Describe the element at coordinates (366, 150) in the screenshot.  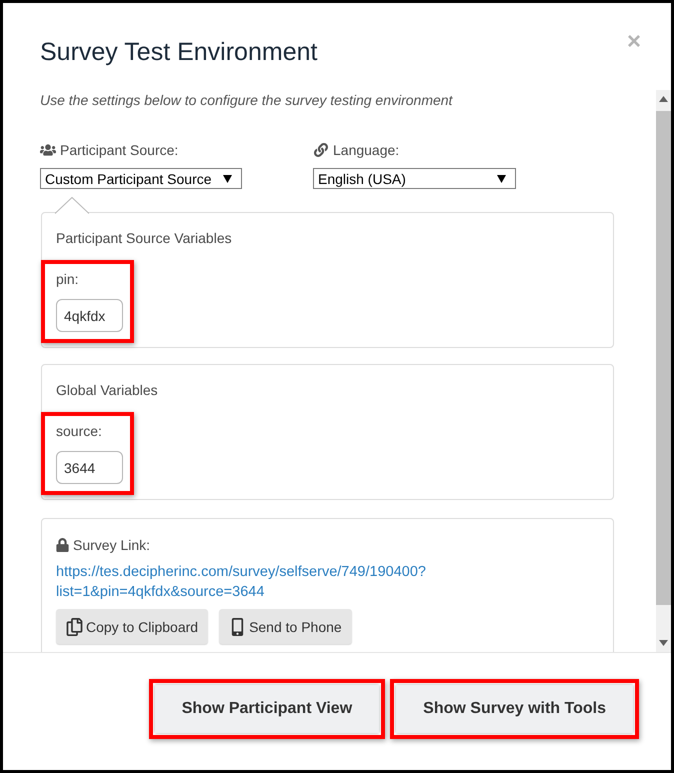
I see `select-label: Language:` at that location.